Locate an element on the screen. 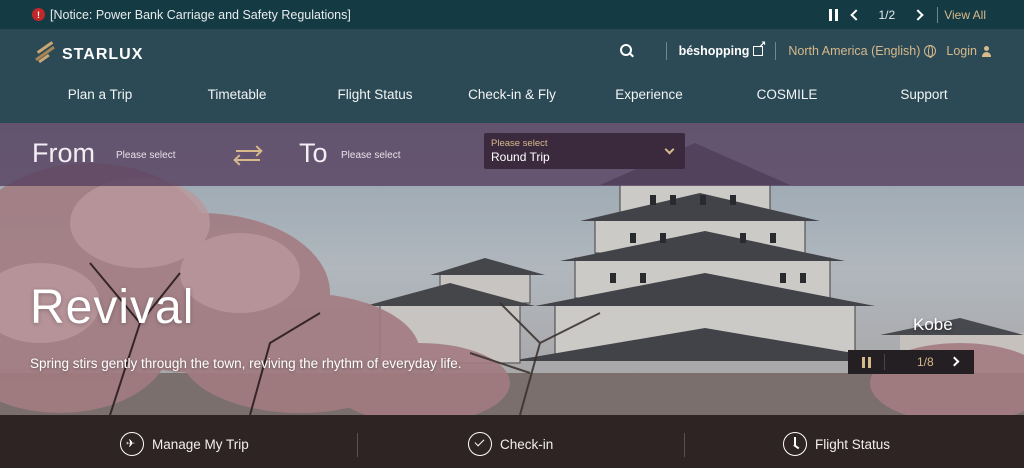 This screenshot has height=468, width=1024. utility-nav: béshopping North America (English) Login is located at coordinates (805, 50).